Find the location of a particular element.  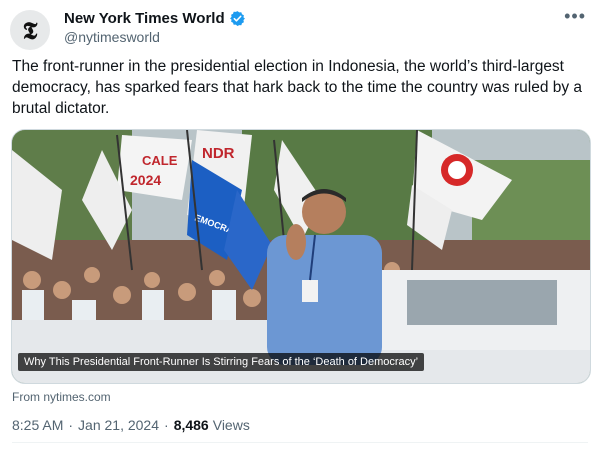

card-source: From nytimes.com is located at coordinates (61, 397).